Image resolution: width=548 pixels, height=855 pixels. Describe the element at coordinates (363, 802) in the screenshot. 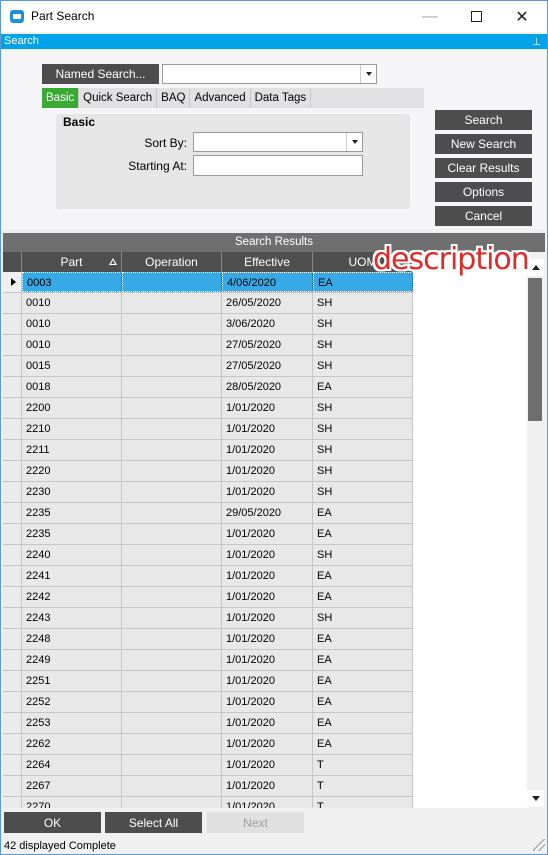

I see `cell-uom: T` at that location.